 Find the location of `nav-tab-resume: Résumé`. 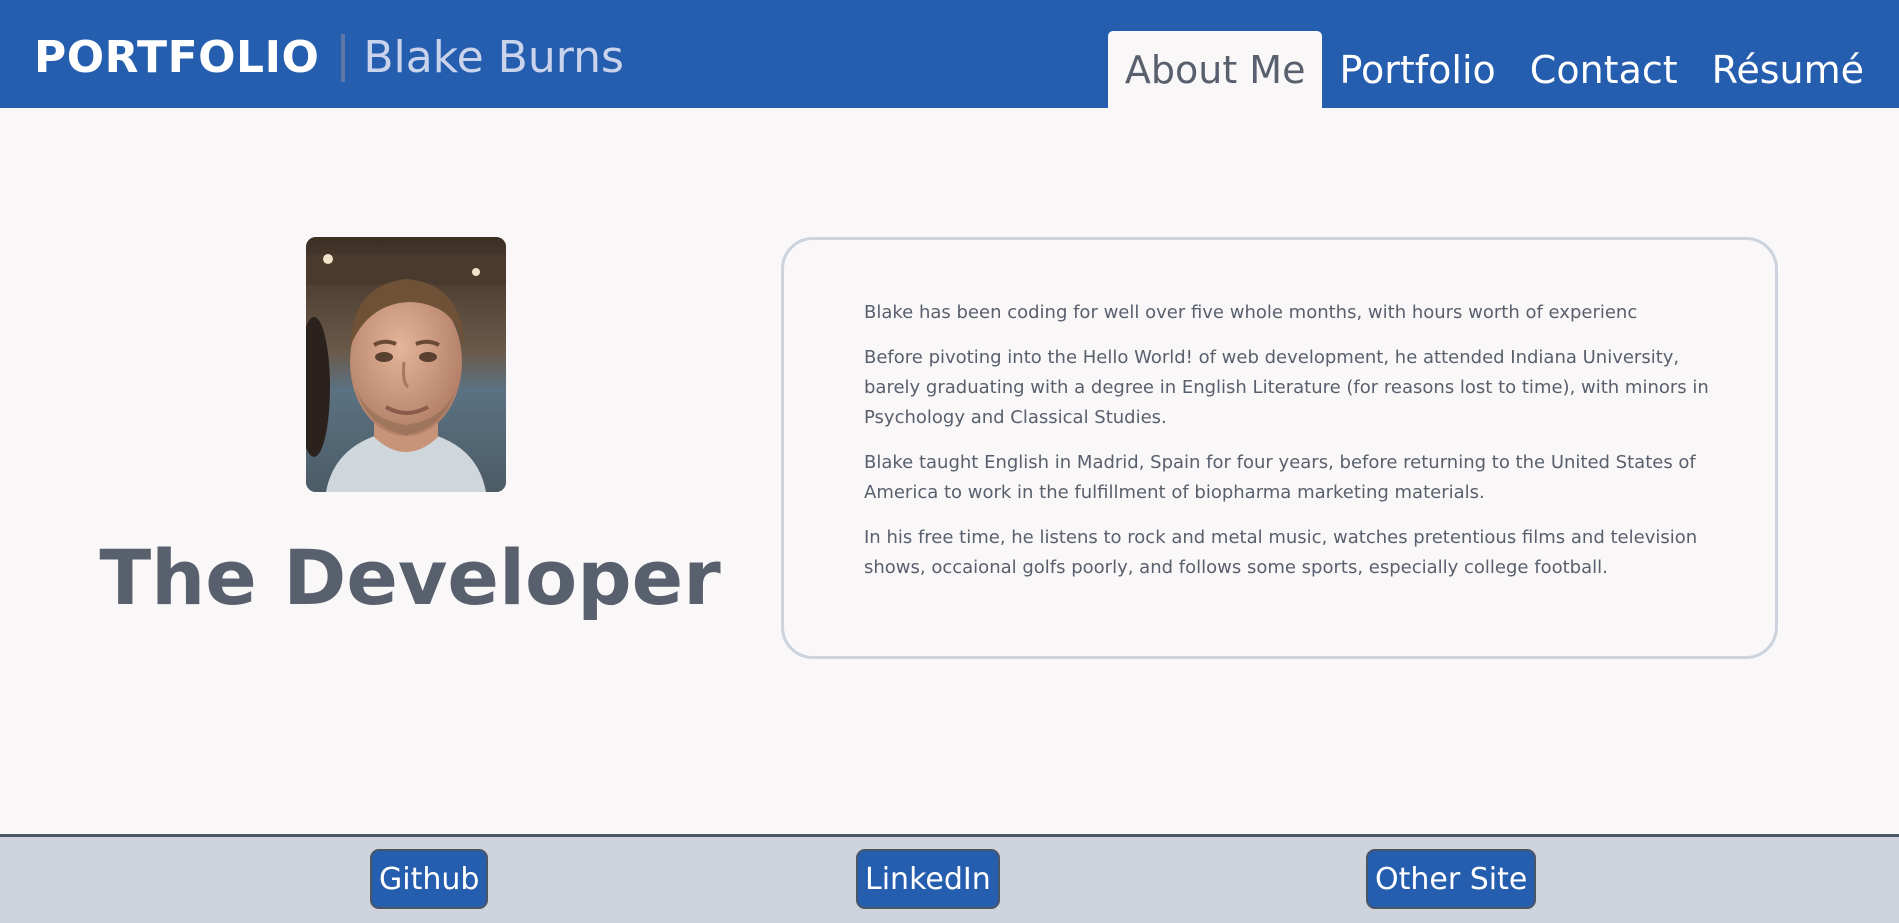

nav-tab-resume: Résumé is located at coordinates (1788, 69).